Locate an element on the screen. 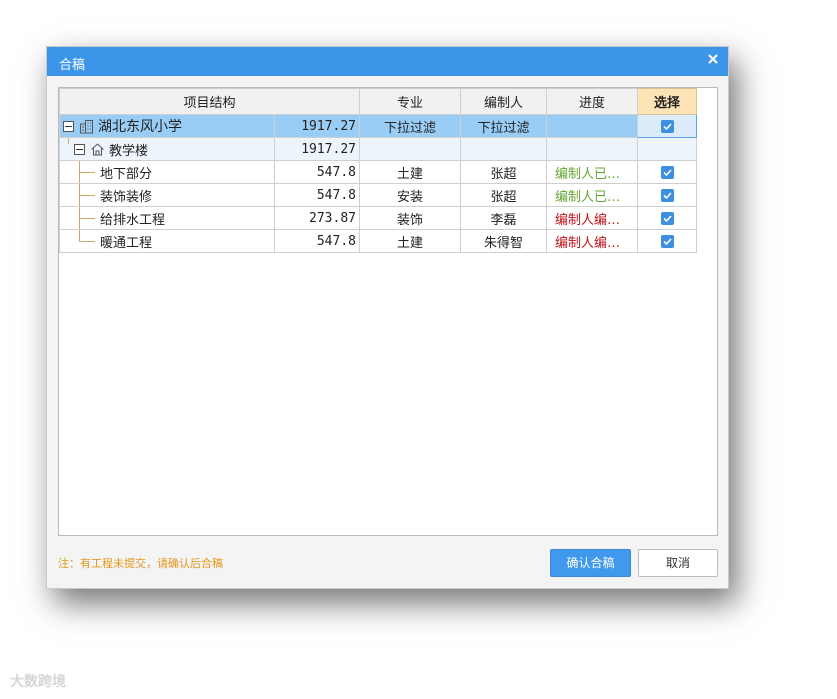 This screenshot has height=699, width=837. building-name: 教学楼 is located at coordinates (129, 151).